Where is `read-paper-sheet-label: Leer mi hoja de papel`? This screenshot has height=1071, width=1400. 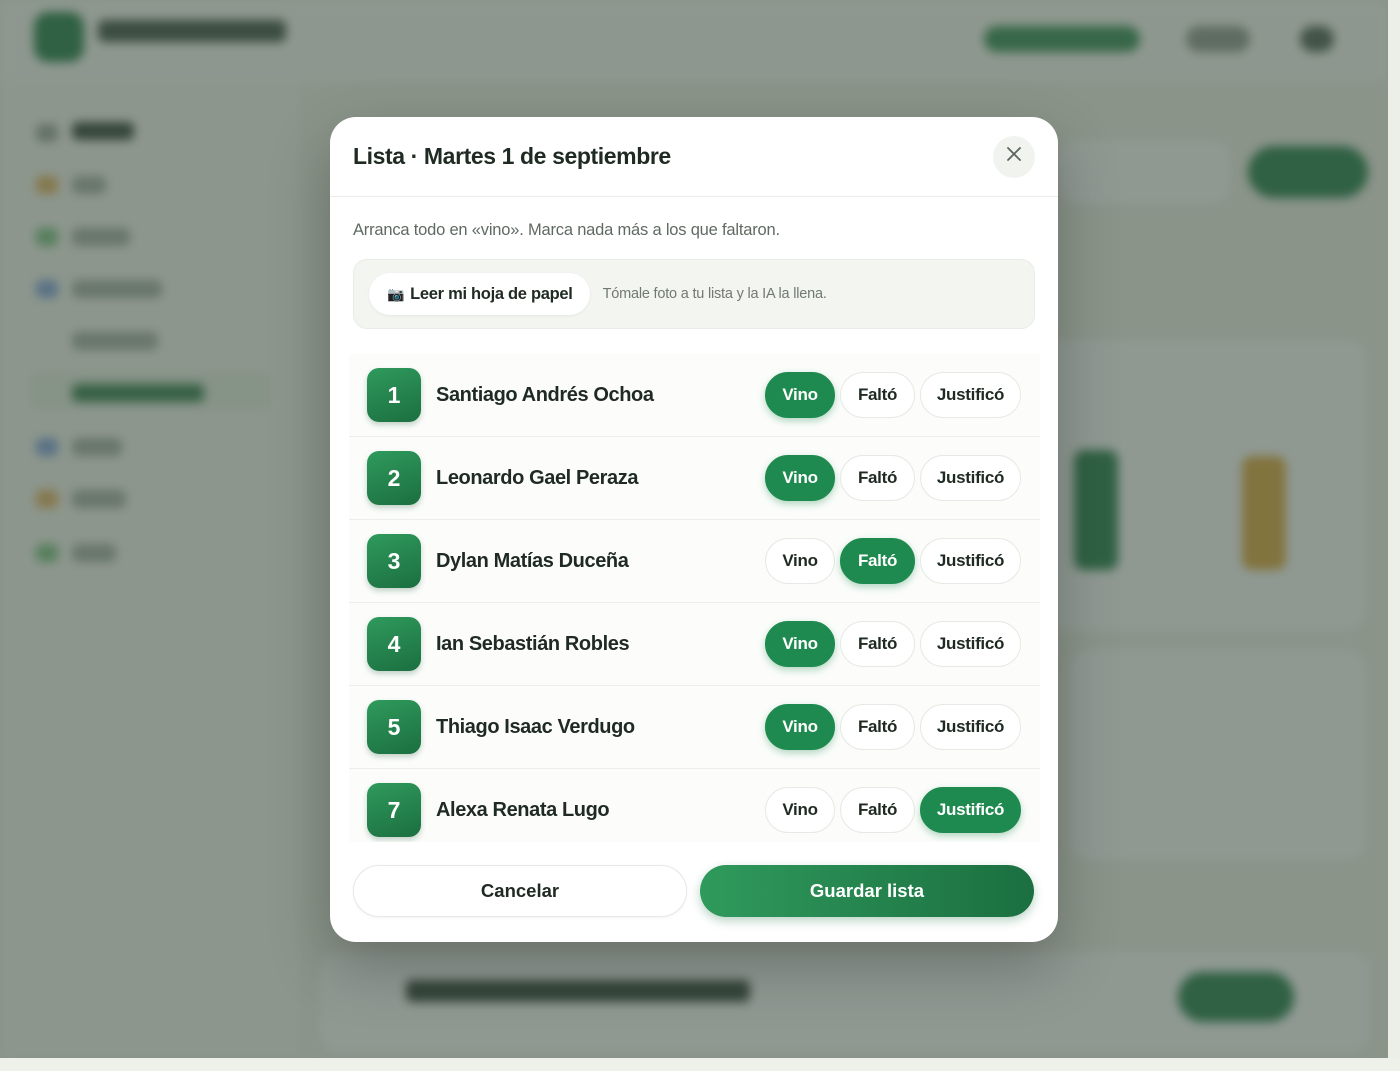 read-paper-sheet-label: Leer mi hoja de papel is located at coordinates (491, 293).